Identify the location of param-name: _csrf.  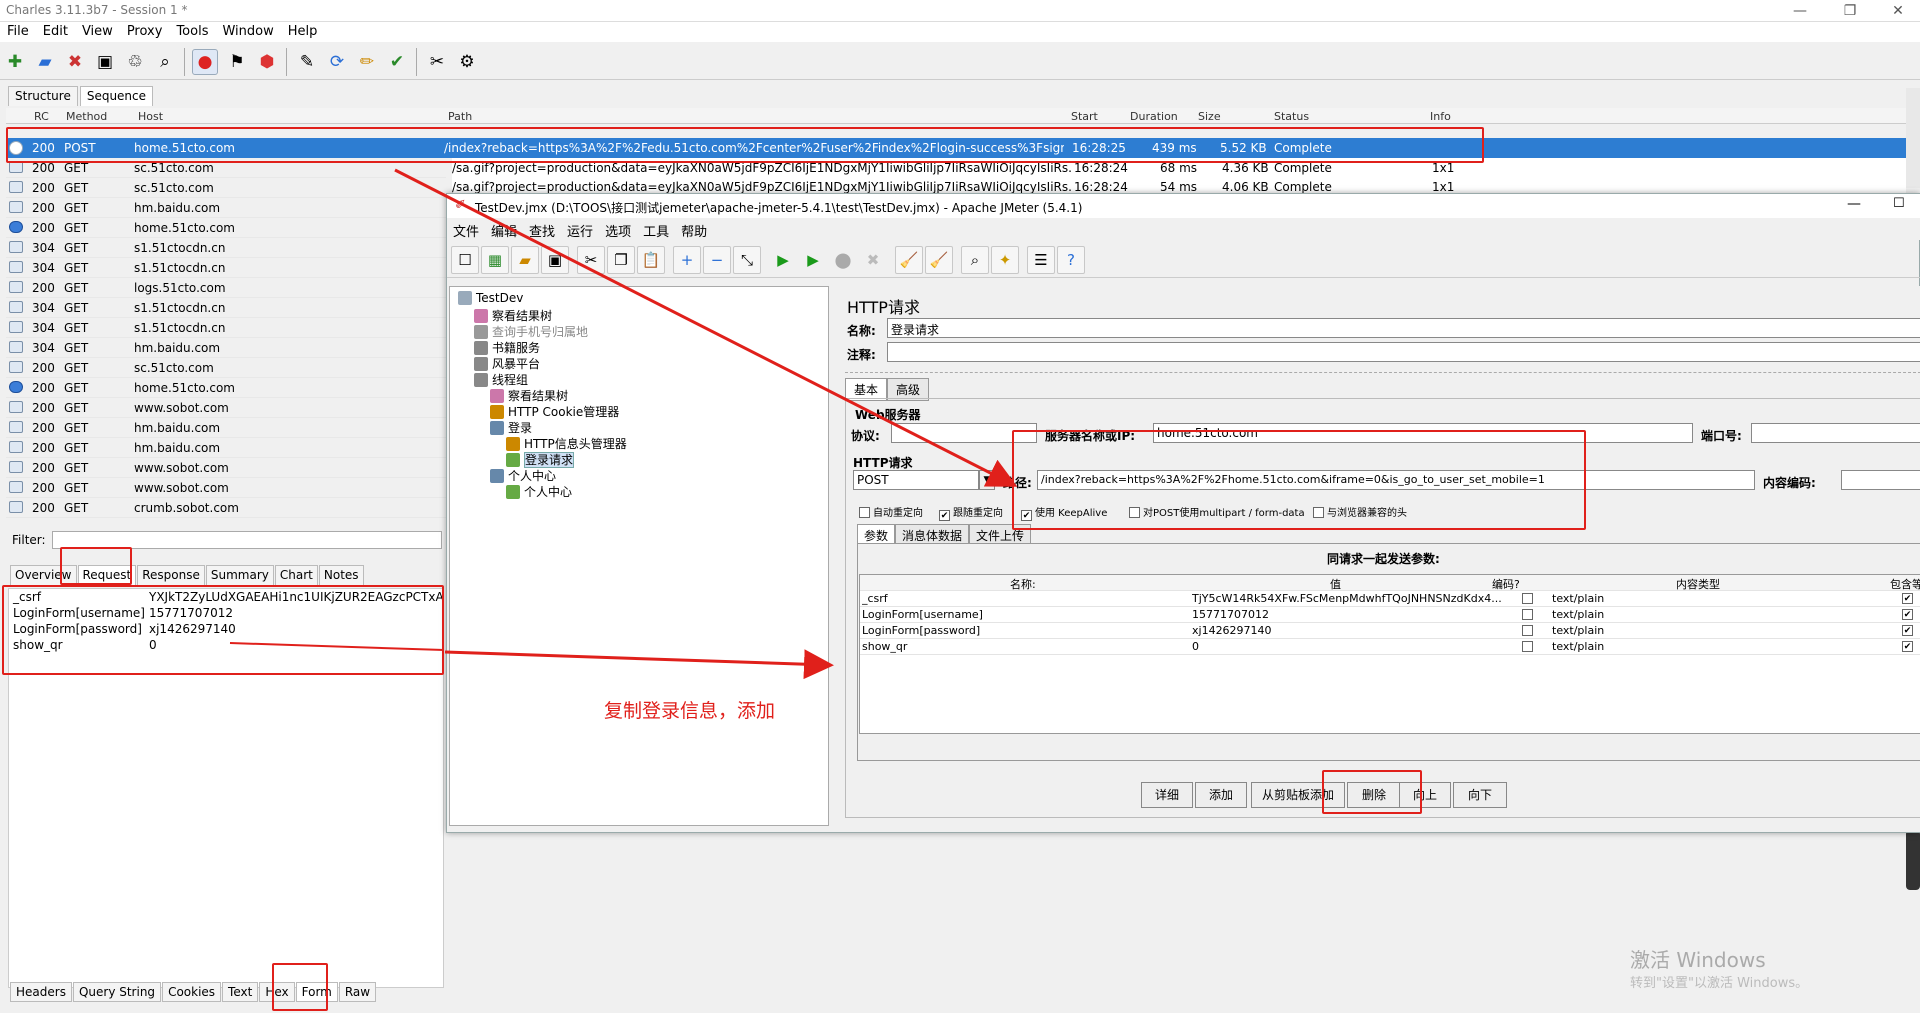
(1025, 598).